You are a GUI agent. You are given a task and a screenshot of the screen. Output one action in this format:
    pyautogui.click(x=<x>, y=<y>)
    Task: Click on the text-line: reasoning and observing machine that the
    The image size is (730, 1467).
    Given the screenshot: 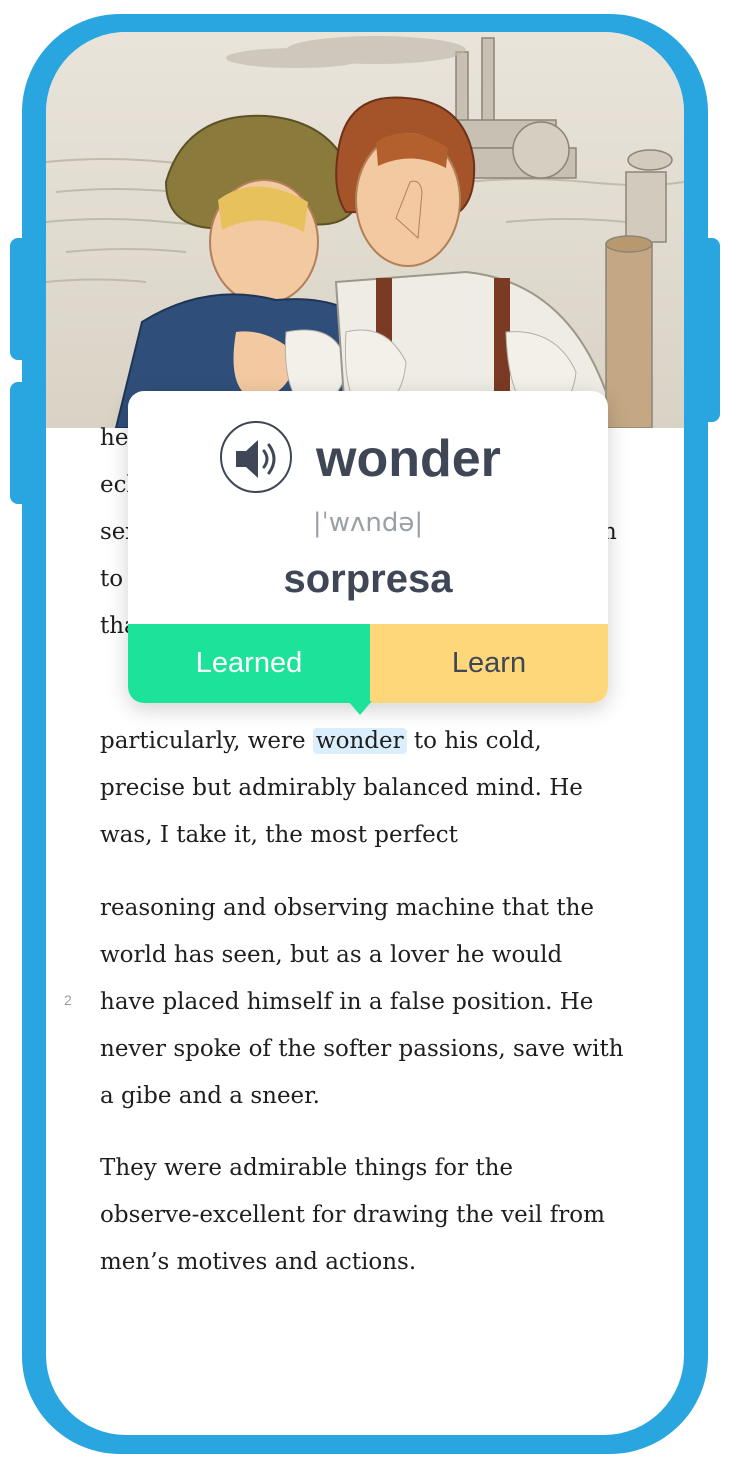 What is the action you would take?
    pyautogui.click(x=347, y=908)
    